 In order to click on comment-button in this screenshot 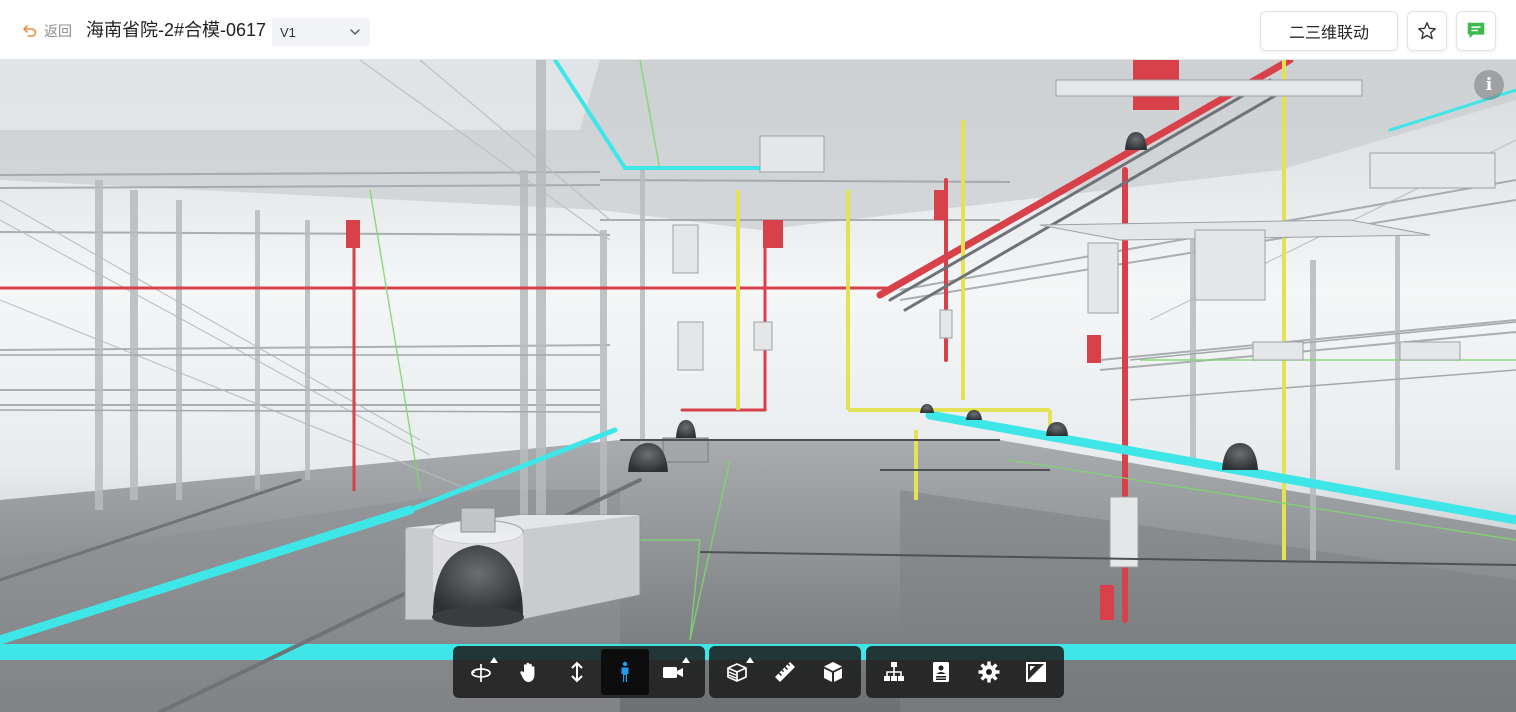, I will do `click(1476, 31)`.